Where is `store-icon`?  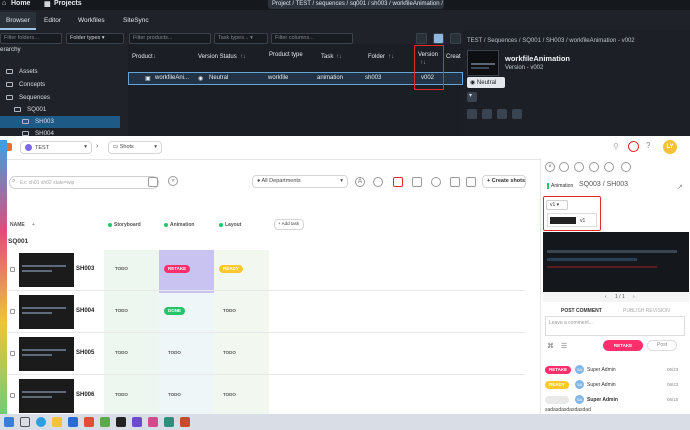 store-icon is located at coordinates (73, 422).